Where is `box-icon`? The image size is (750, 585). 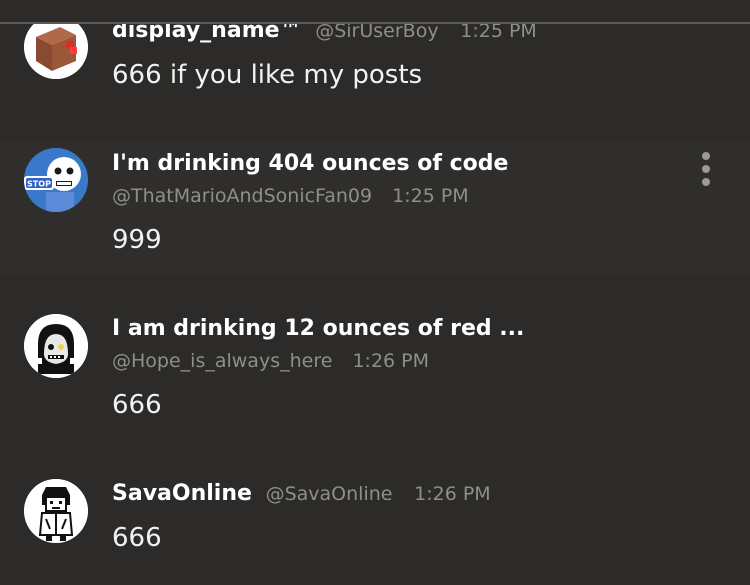 box-icon is located at coordinates (56, 47).